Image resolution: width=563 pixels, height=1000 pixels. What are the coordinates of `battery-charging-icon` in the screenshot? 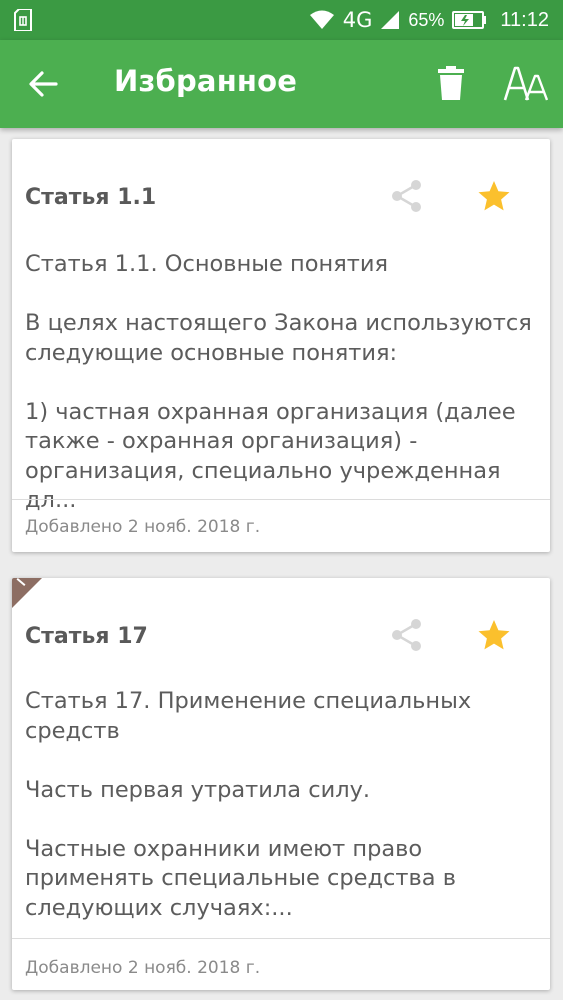 It's located at (469, 20).